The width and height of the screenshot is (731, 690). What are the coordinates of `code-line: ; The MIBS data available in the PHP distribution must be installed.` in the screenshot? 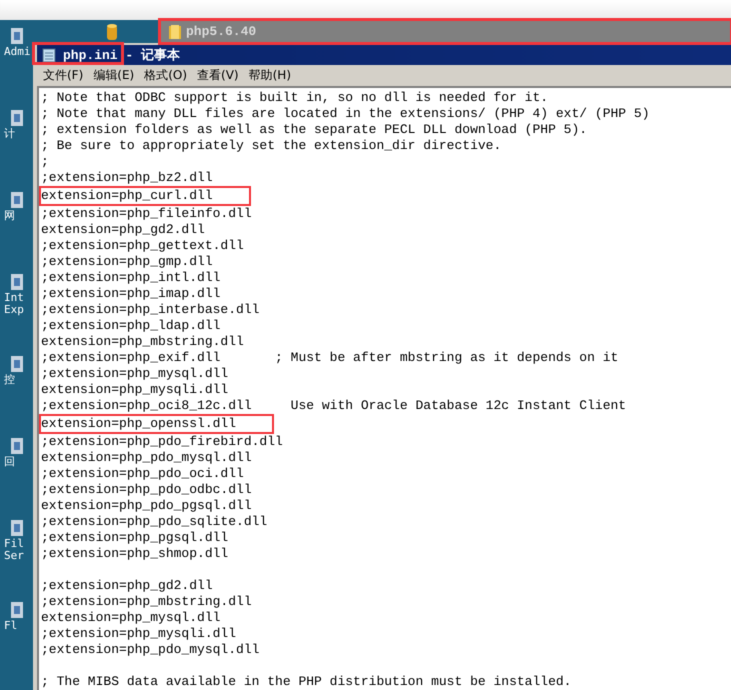 It's located at (306, 681).